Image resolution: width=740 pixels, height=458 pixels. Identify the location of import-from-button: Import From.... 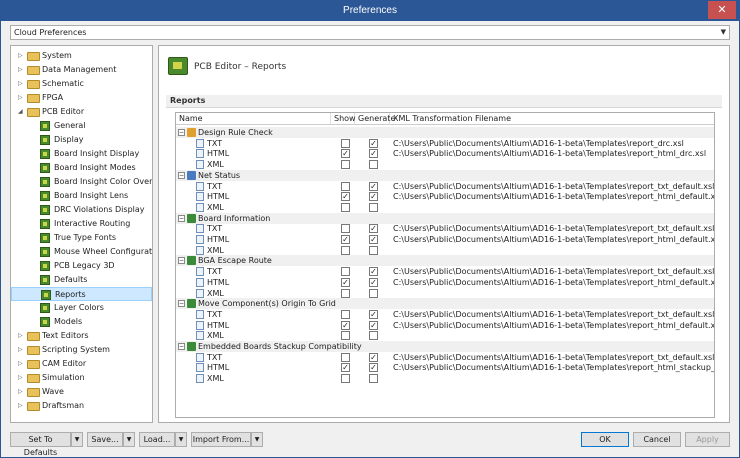
(221, 439).